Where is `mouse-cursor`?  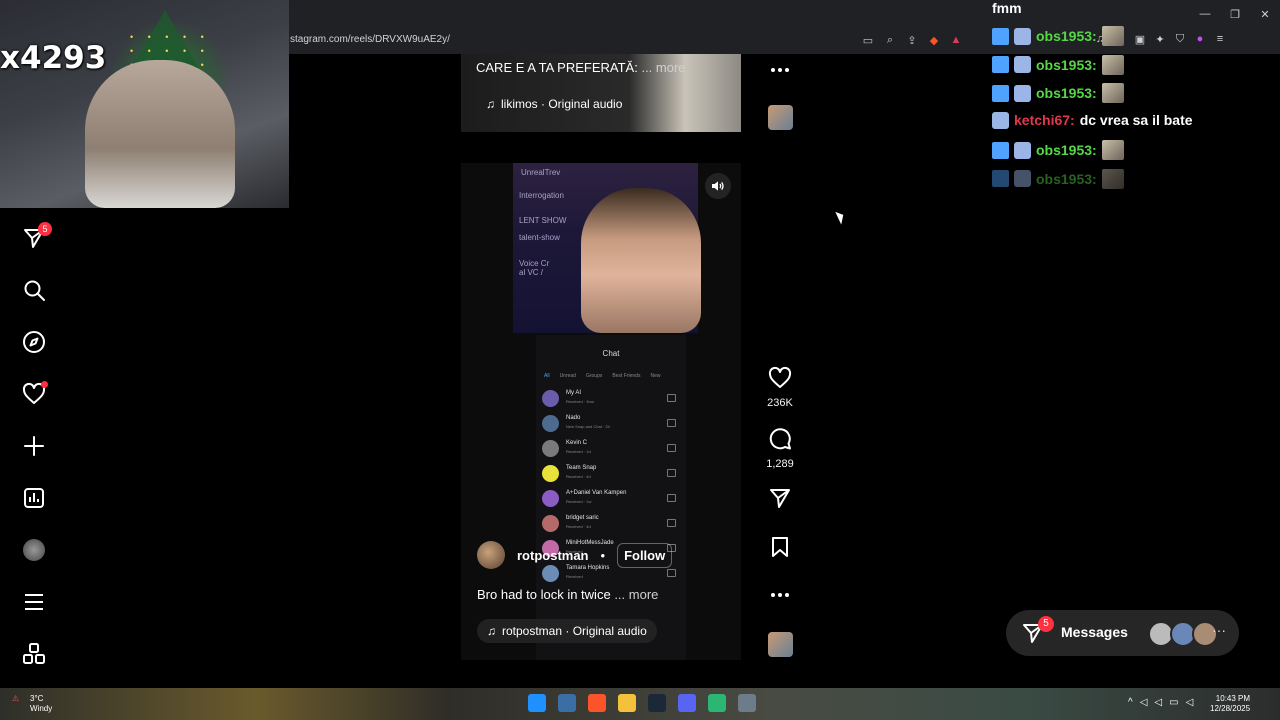
mouse-cursor is located at coordinates (841, 217).